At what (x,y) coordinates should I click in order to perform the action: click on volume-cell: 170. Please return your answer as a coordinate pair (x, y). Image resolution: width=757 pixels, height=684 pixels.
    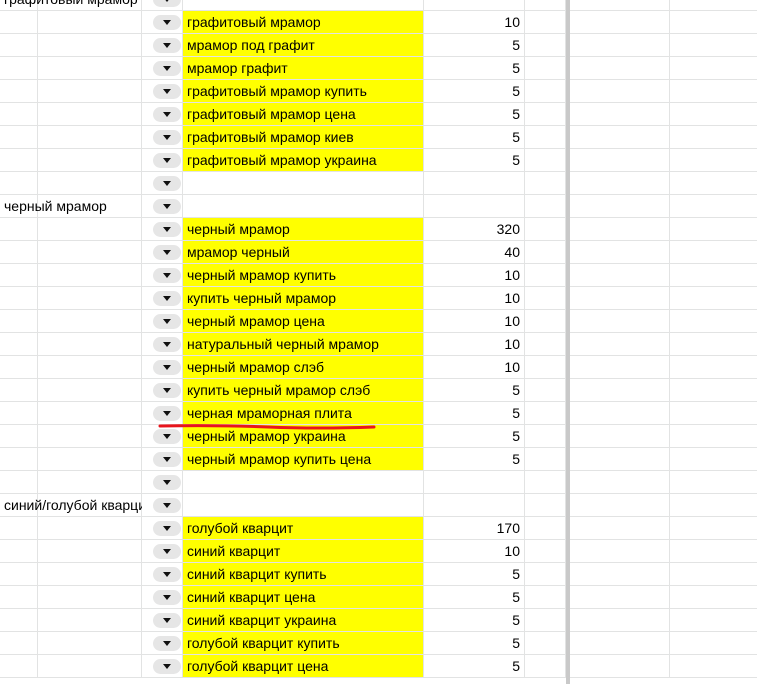
    Looking at the image, I should click on (474, 528).